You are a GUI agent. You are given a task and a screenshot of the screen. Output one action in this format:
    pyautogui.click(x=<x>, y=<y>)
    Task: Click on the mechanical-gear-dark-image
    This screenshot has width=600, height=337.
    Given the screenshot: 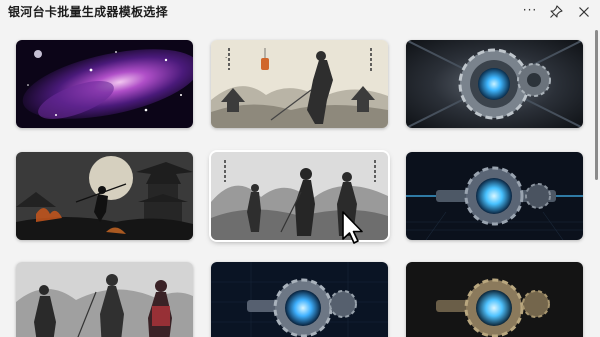 What is the action you would take?
    pyautogui.click(x=494, y=196)
    